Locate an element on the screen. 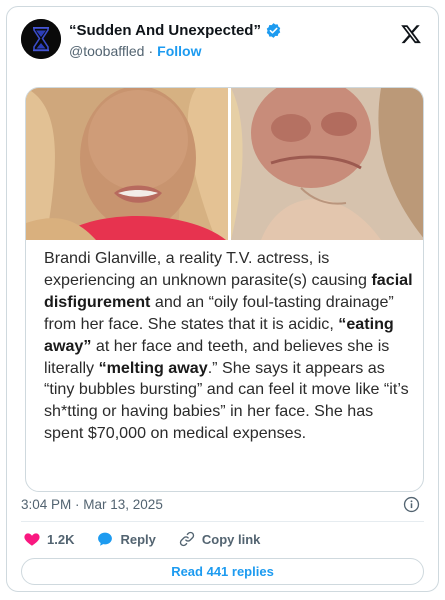 The width and height of the screenshot is (445, 600). heart-icon is located at coordinates (32, 539).